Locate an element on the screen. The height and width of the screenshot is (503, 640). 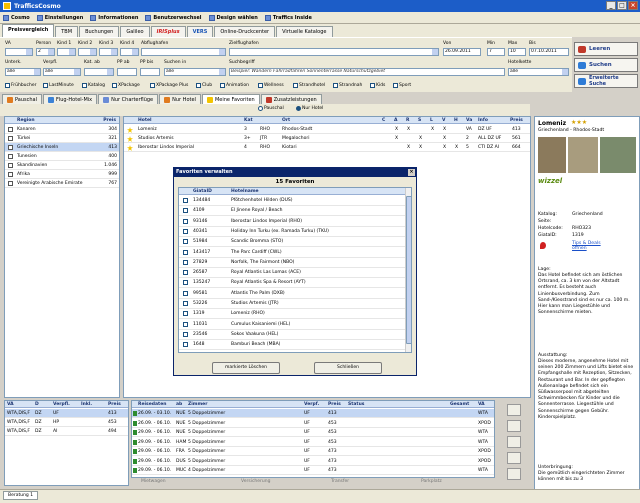
filter-col-r: R is located at coordinates (407, 120).